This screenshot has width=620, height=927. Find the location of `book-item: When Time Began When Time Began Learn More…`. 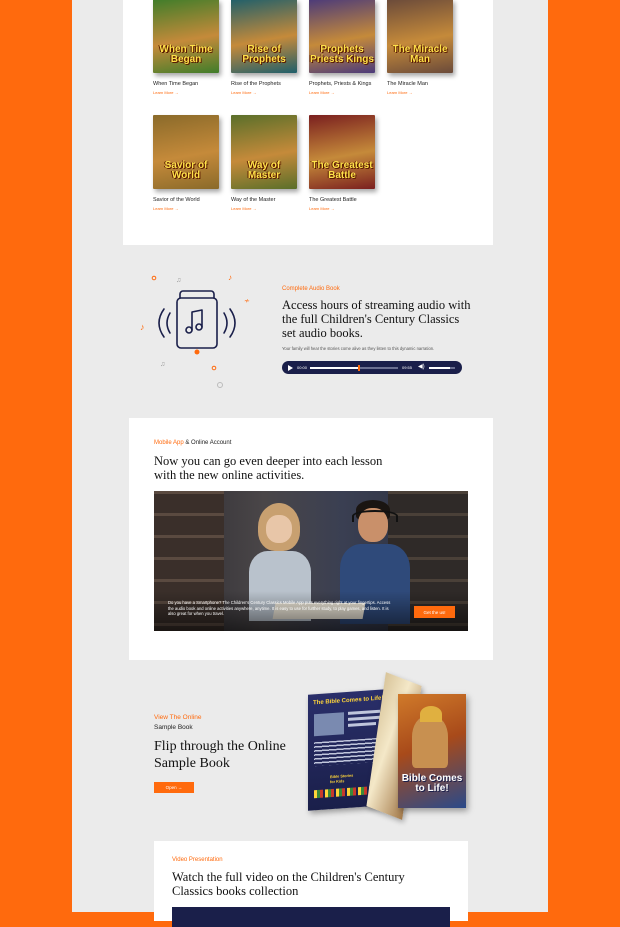

book-item: When Time Began When Time Began Learn More… is located at coordinates (186, 47).